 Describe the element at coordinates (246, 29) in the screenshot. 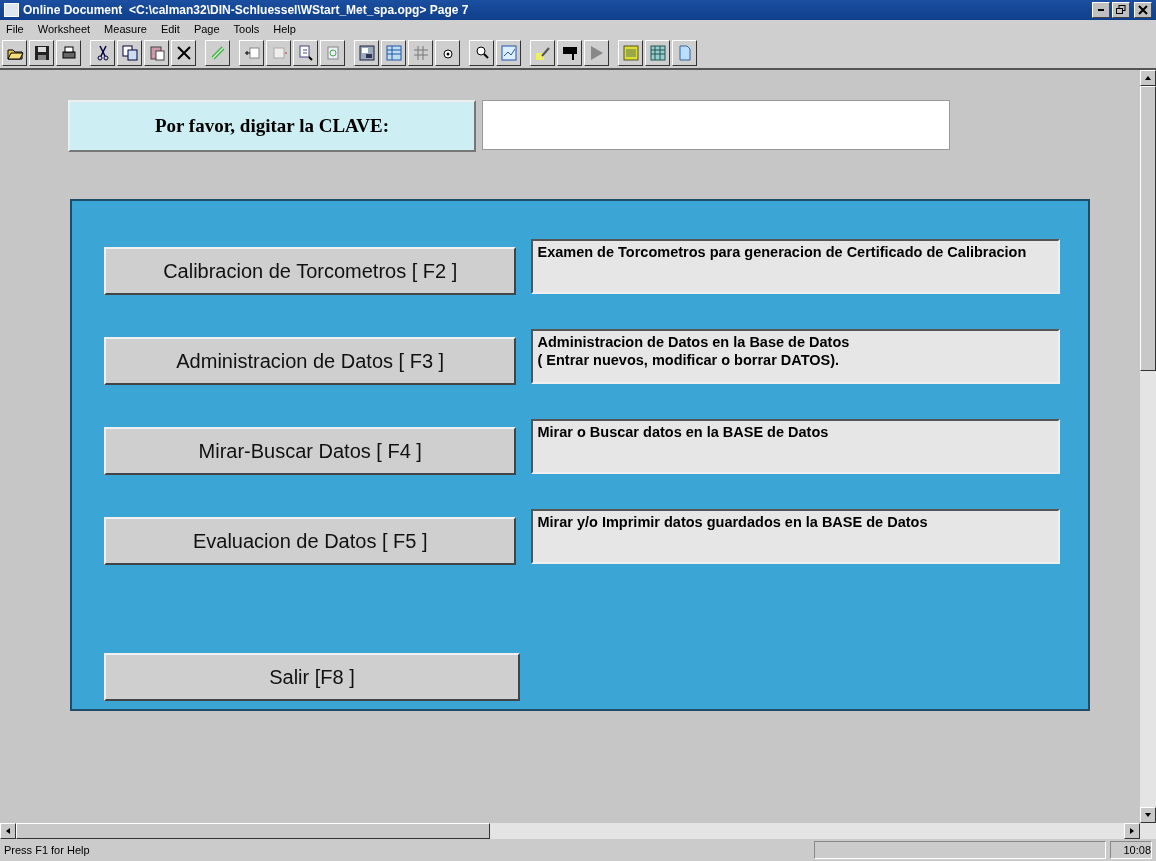

I see `menu-item: Tools` at that location.